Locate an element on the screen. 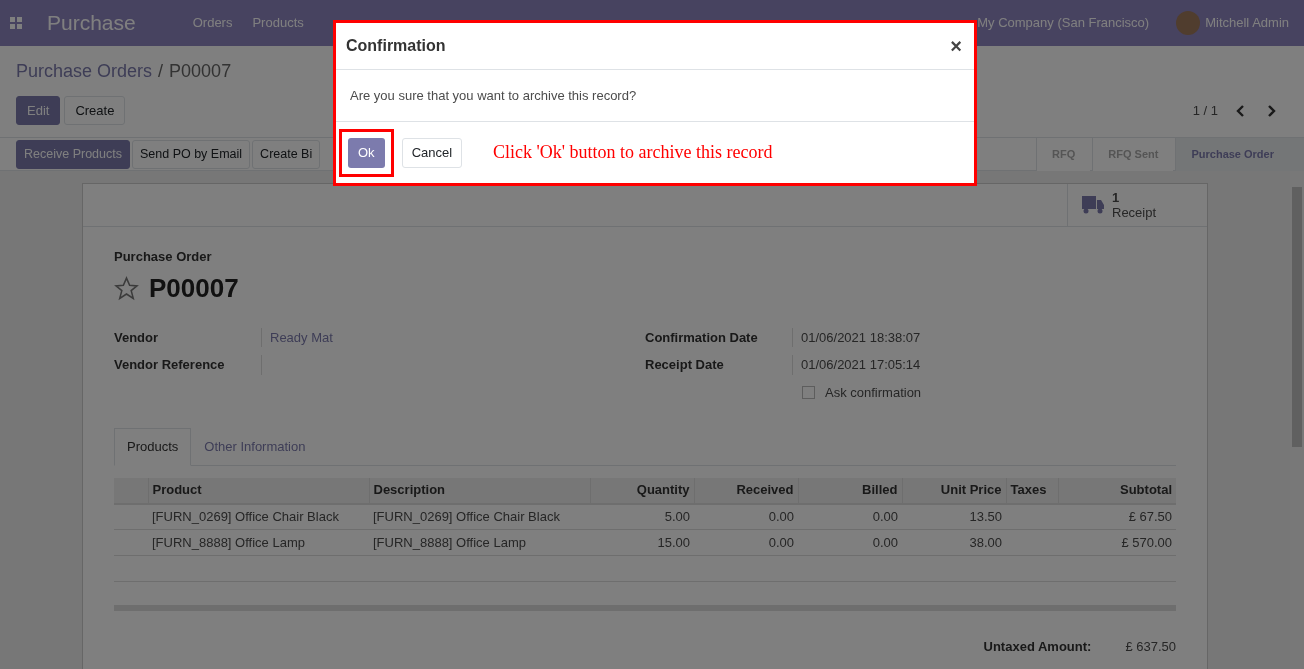 This screenshot has width=1304, height=669. column-header: Taxes is located at coordinates (1032, 490).